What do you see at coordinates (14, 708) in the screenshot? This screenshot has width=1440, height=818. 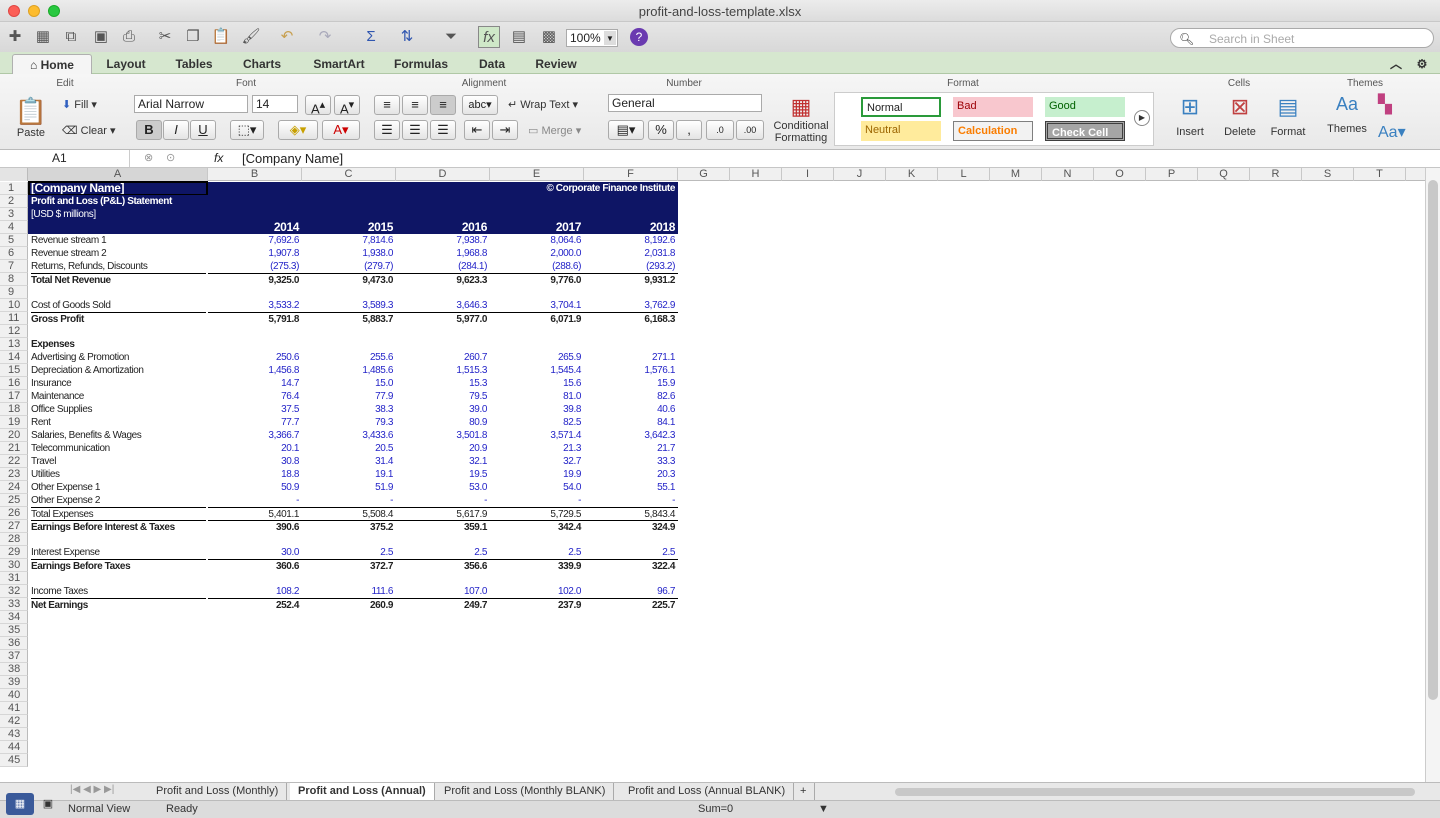 I see `row-header: 41` at bounding box center [14, 708].